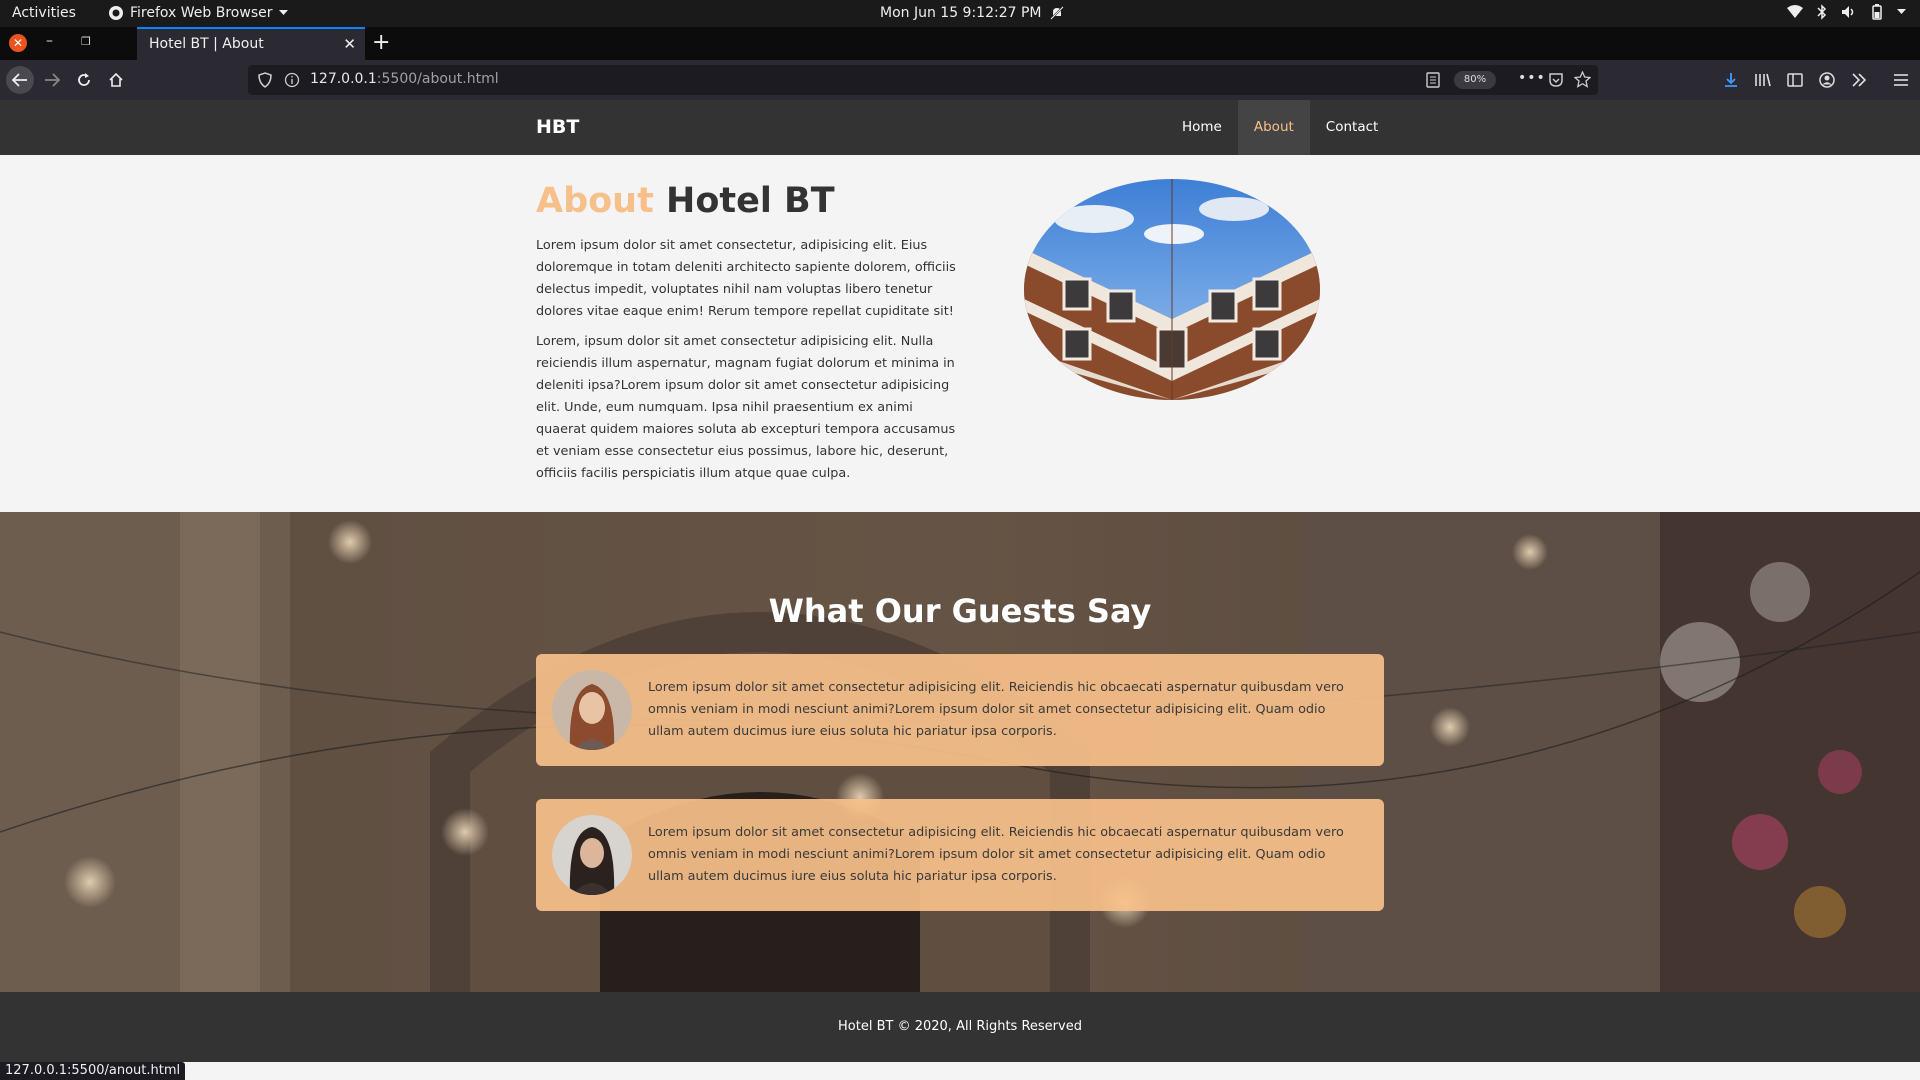  I want to click on site-brand-logo: HBT, so click(557, 127).